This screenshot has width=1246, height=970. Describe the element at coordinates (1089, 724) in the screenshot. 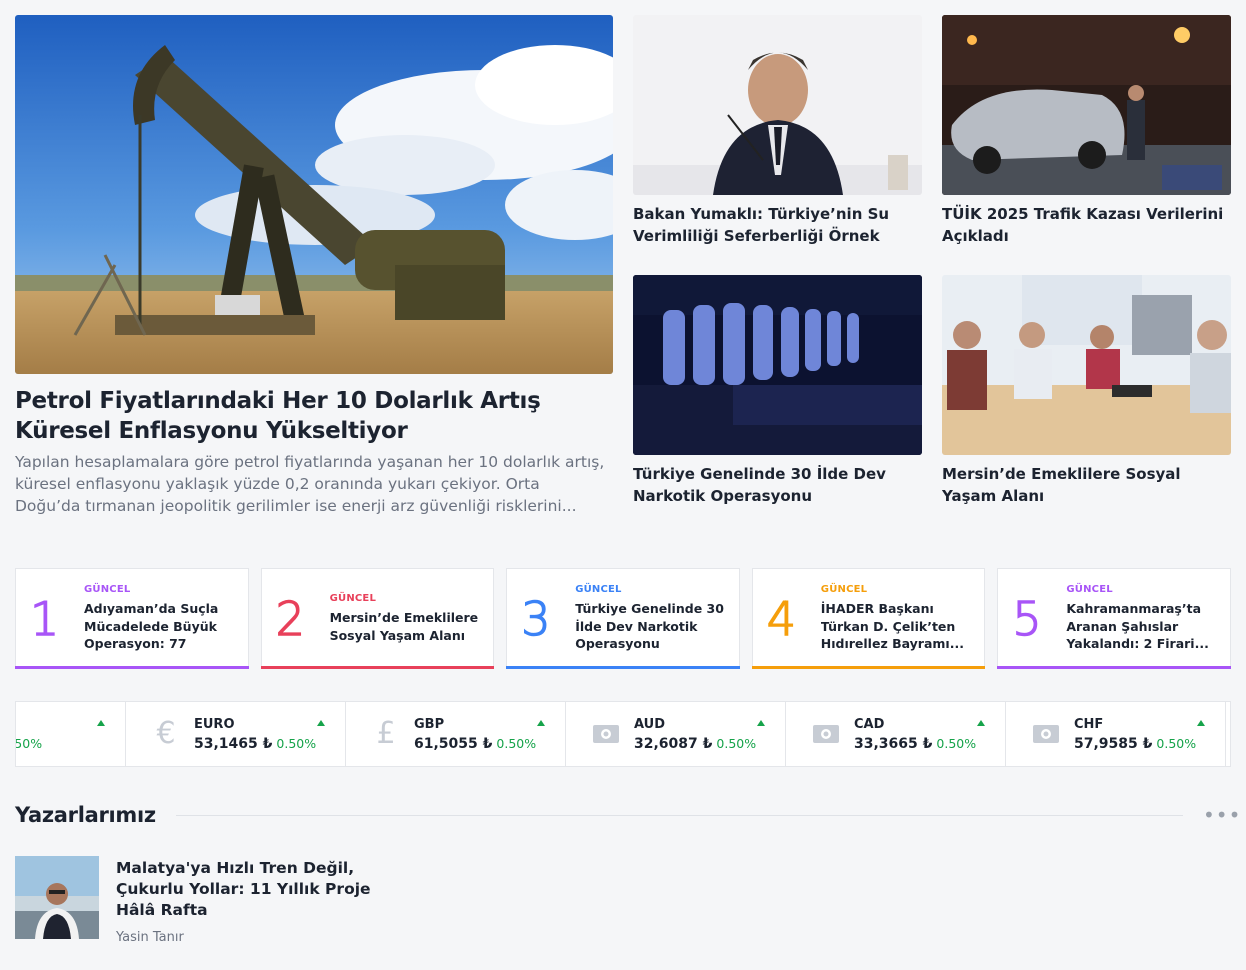

I see `currency-code: CHF` at that location.